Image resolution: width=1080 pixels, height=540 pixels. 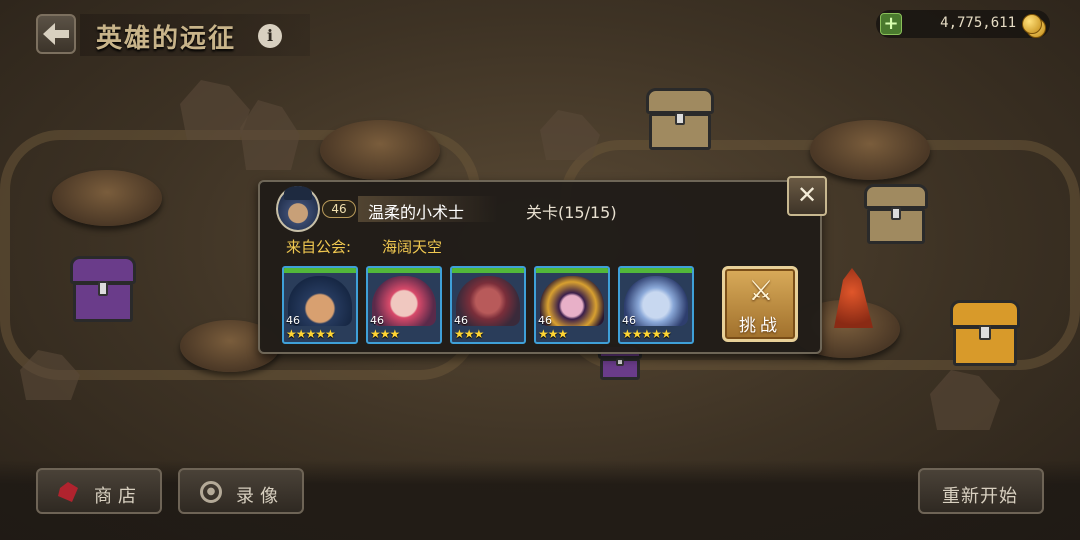 I want to click on page-title: 英雄的远征, so click(x=166, y=39).